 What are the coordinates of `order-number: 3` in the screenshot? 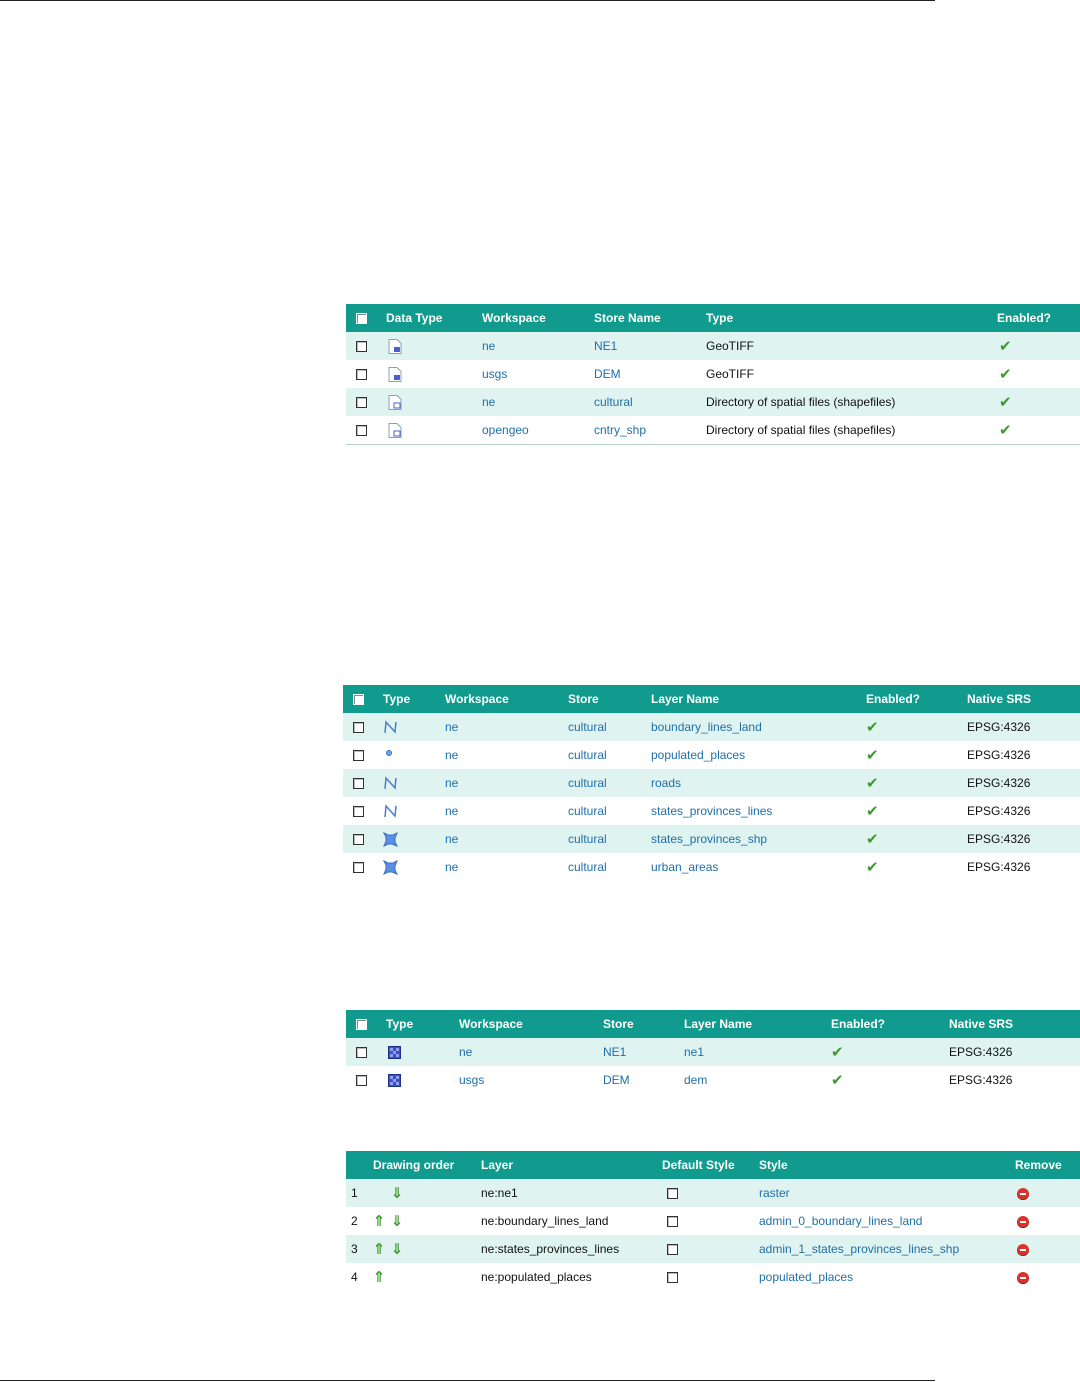 It's located at (357, 1249).